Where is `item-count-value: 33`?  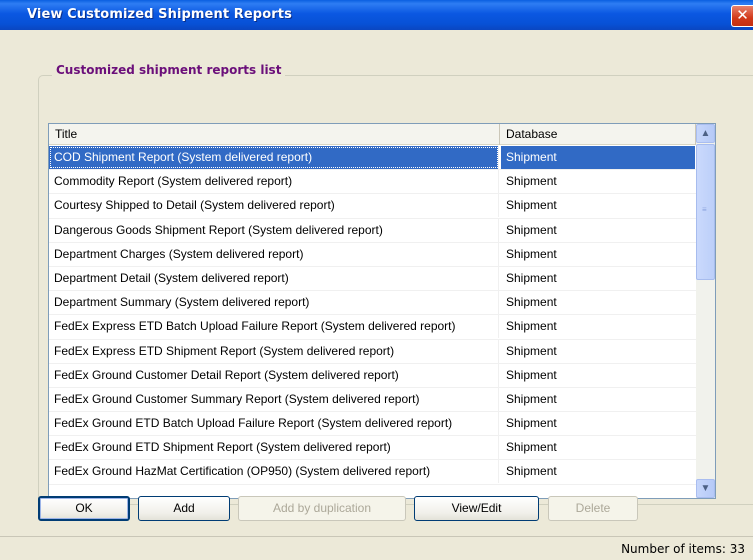 item-count-value: 33 is located at coordinates (737, 549).